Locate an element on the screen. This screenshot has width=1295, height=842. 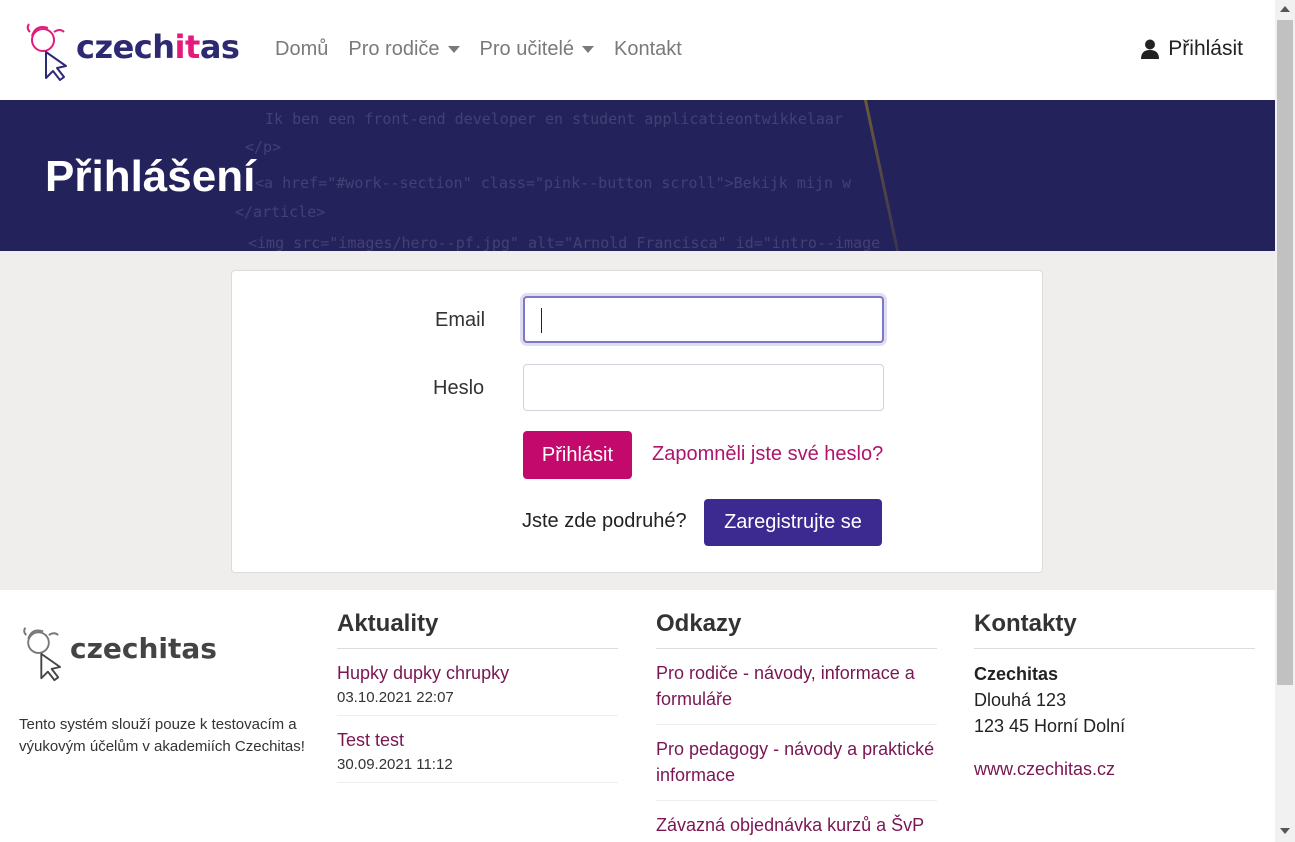
contact-street: Dlouhá 123 is located at coordinates (1020, 700).